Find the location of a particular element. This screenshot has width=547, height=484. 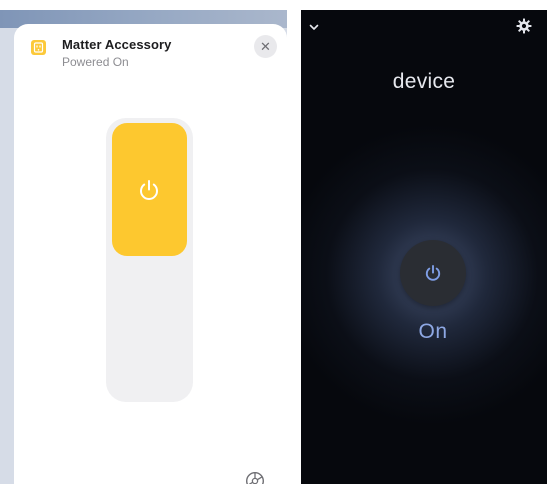

device-settings-button is located at coordinates (524, 26).